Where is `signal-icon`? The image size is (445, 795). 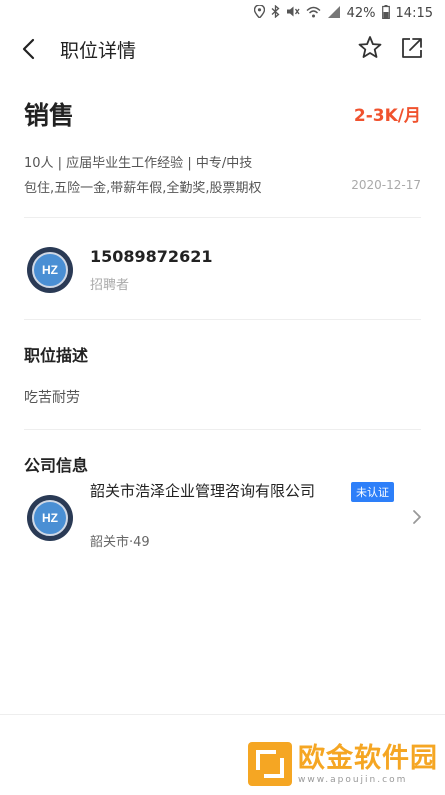 signal-icon is located at coordinates (334, 13).